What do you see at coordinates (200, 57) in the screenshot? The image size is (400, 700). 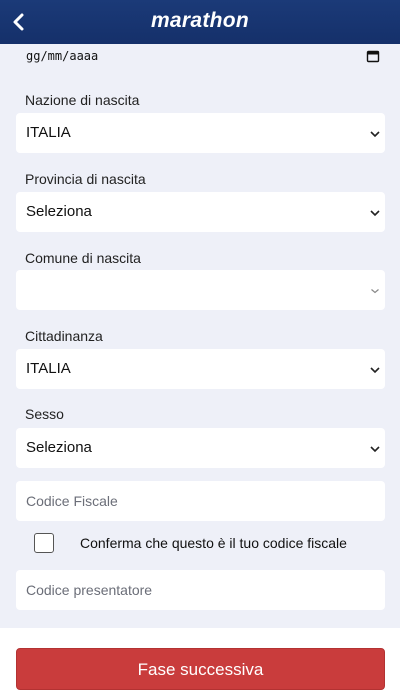 I see `birth-date-input: gg/mm/aaaa` at bounding box center [200, 57].